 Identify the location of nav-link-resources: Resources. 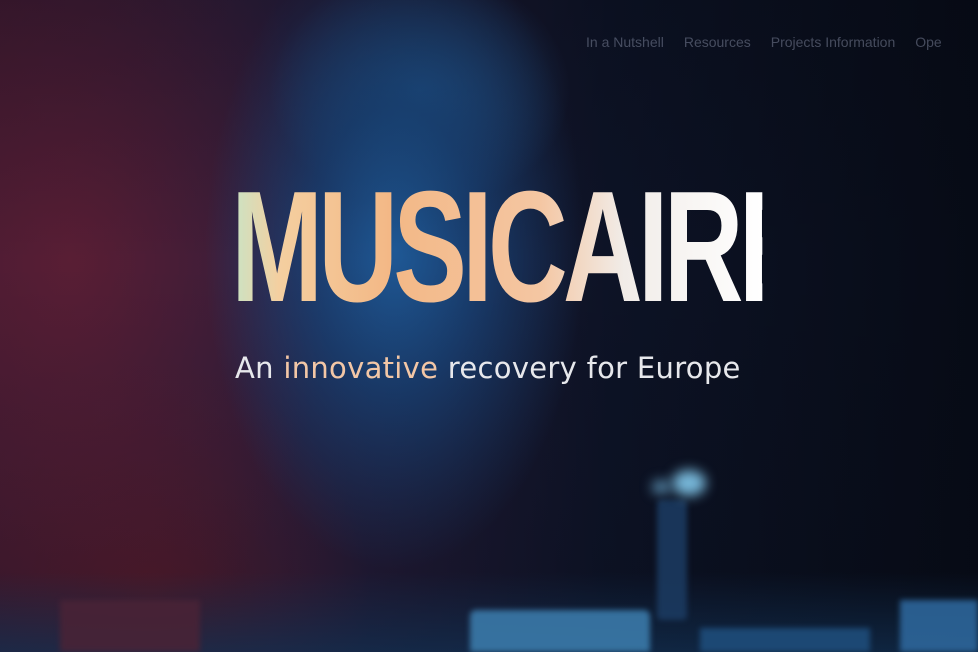
(717, 42).